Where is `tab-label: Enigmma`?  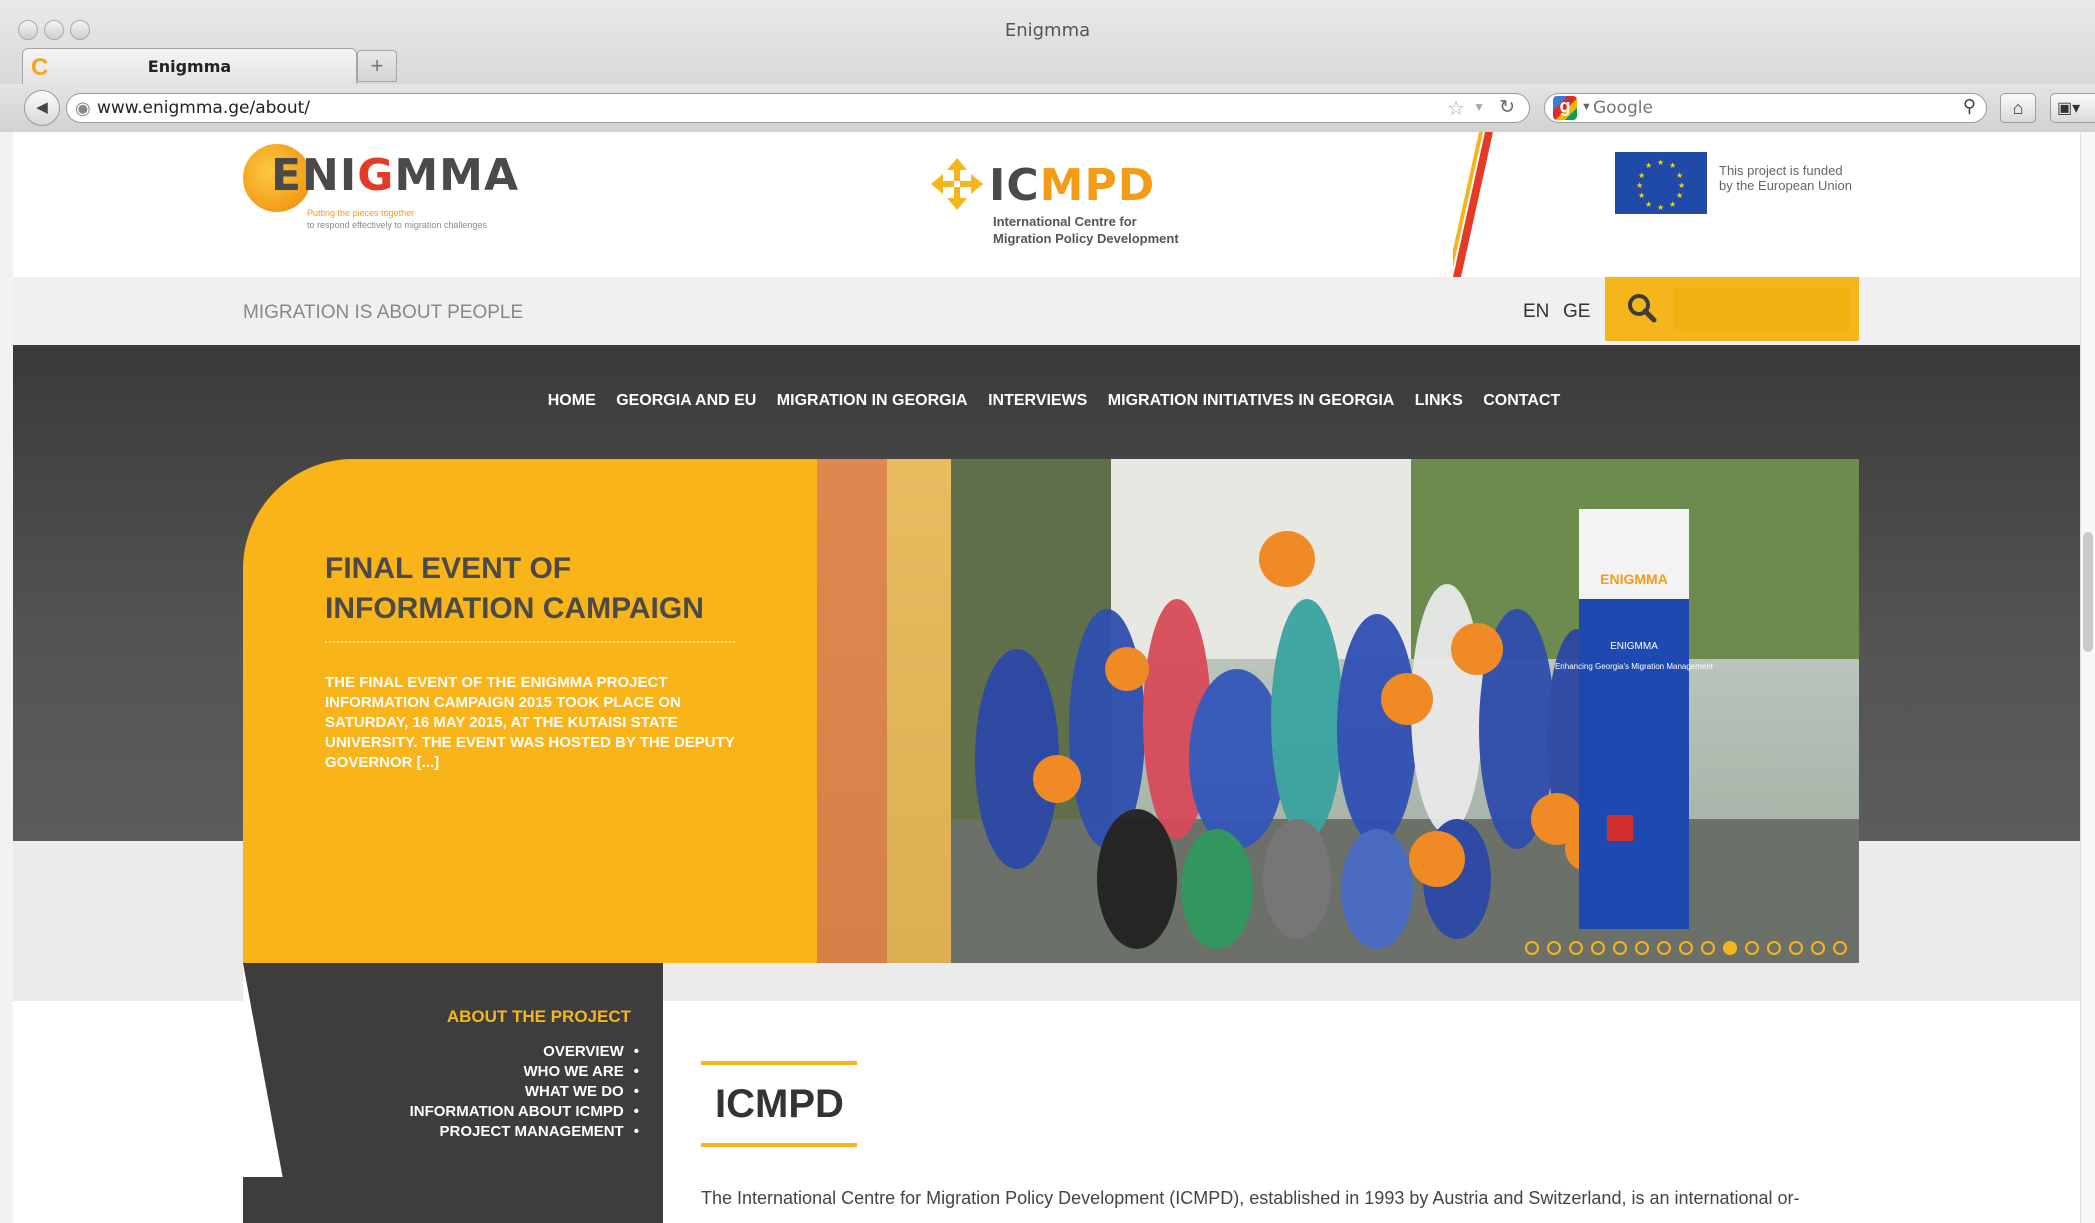
tab-label: Enigmma is located at coordinates (189, 66).